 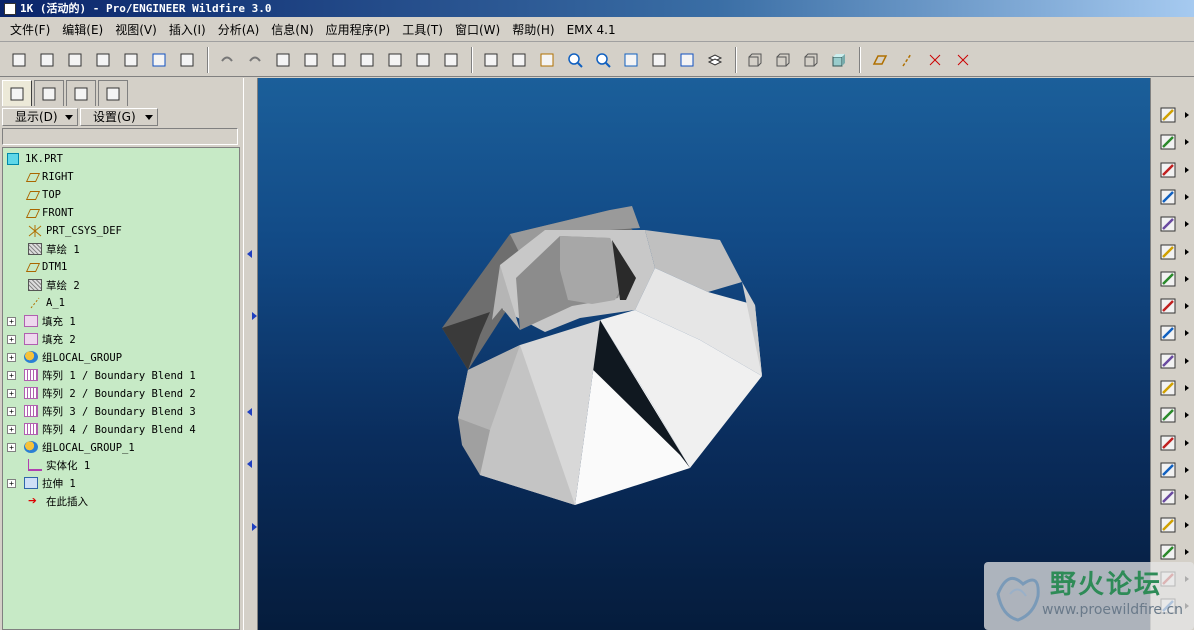 What do you see at coordinates (451, 60) in the screenshot?
I see `select-box-icon` at bounding box center [451, 60].